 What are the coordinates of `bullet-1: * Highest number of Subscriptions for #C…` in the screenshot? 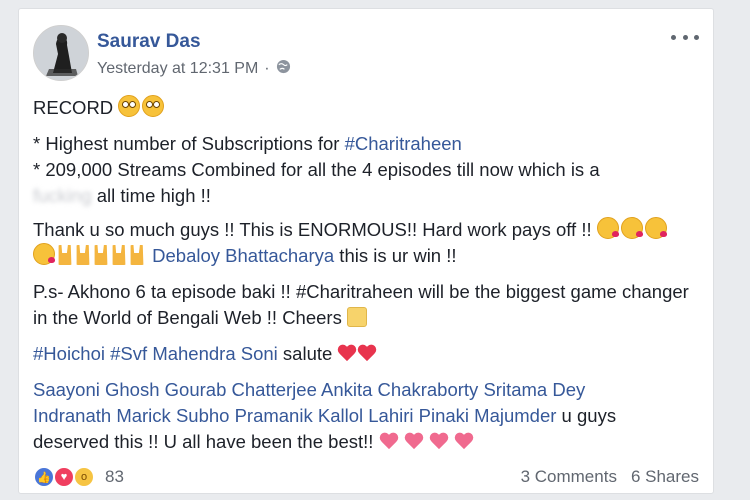 It's located at (247, 143).